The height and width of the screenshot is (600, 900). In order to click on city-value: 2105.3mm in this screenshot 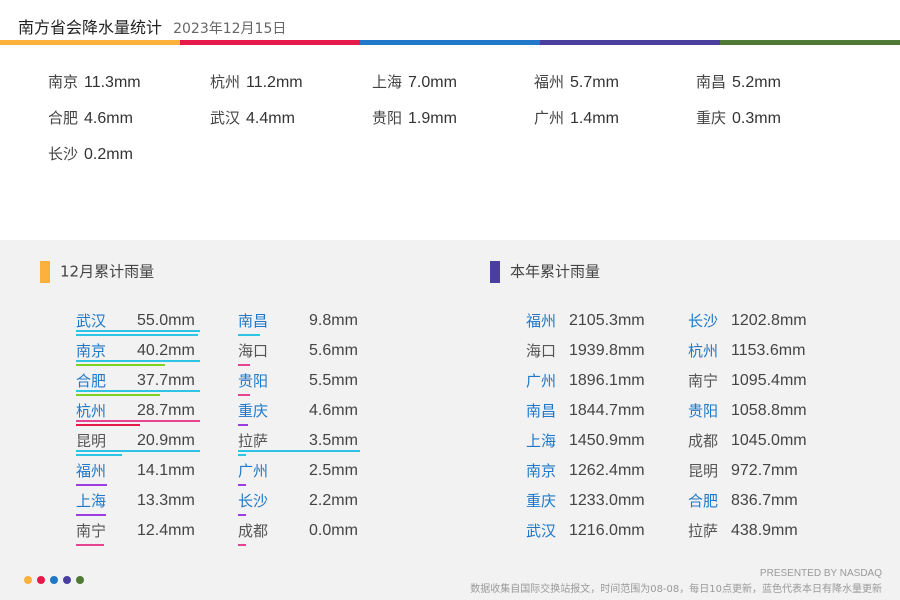, I will do `click(607, 320)`.